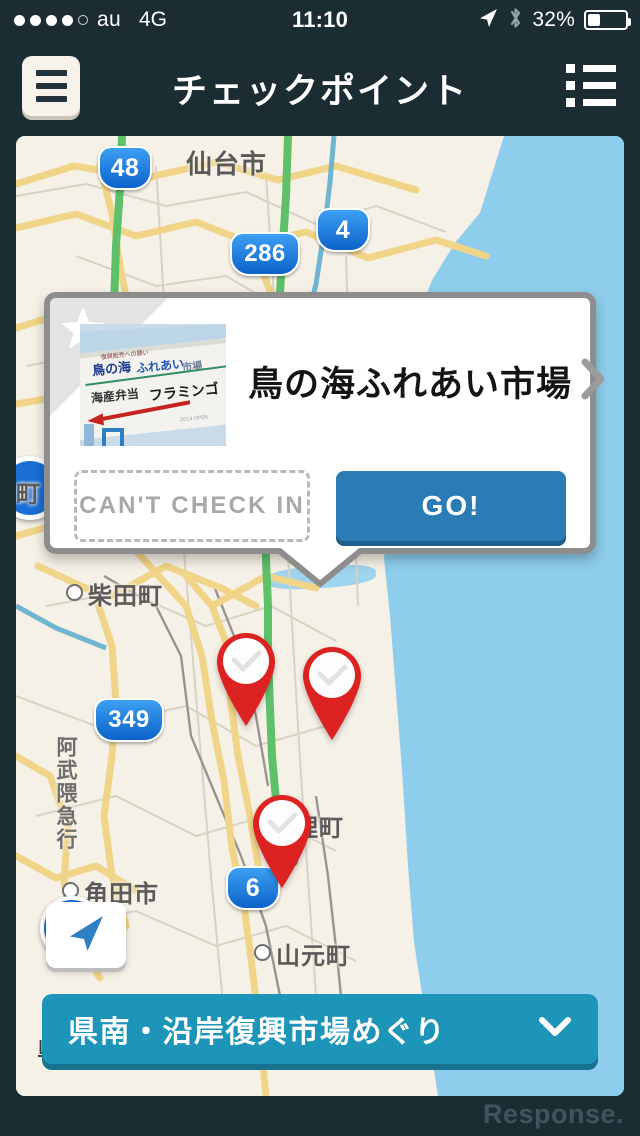  What do you see at coordinates (227, 164) in the screenshot?
I see `map-label-仙台市: 仙台市` at bounding box center [227, 164].